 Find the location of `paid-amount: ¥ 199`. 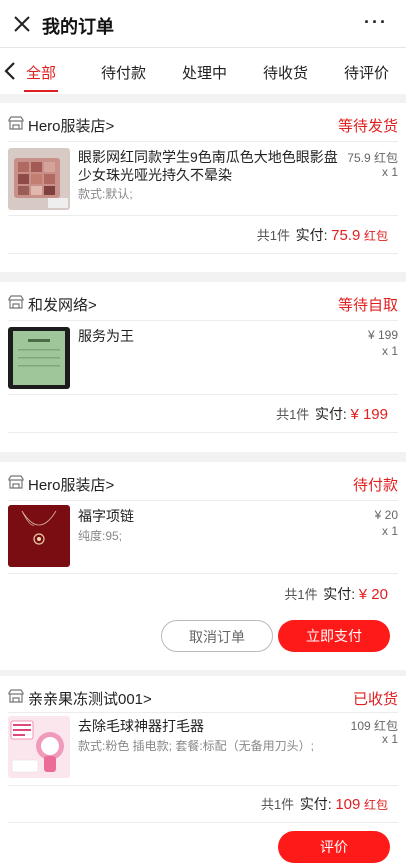

paid-amount: ¥ 199 is located at coordinates (369, 414).